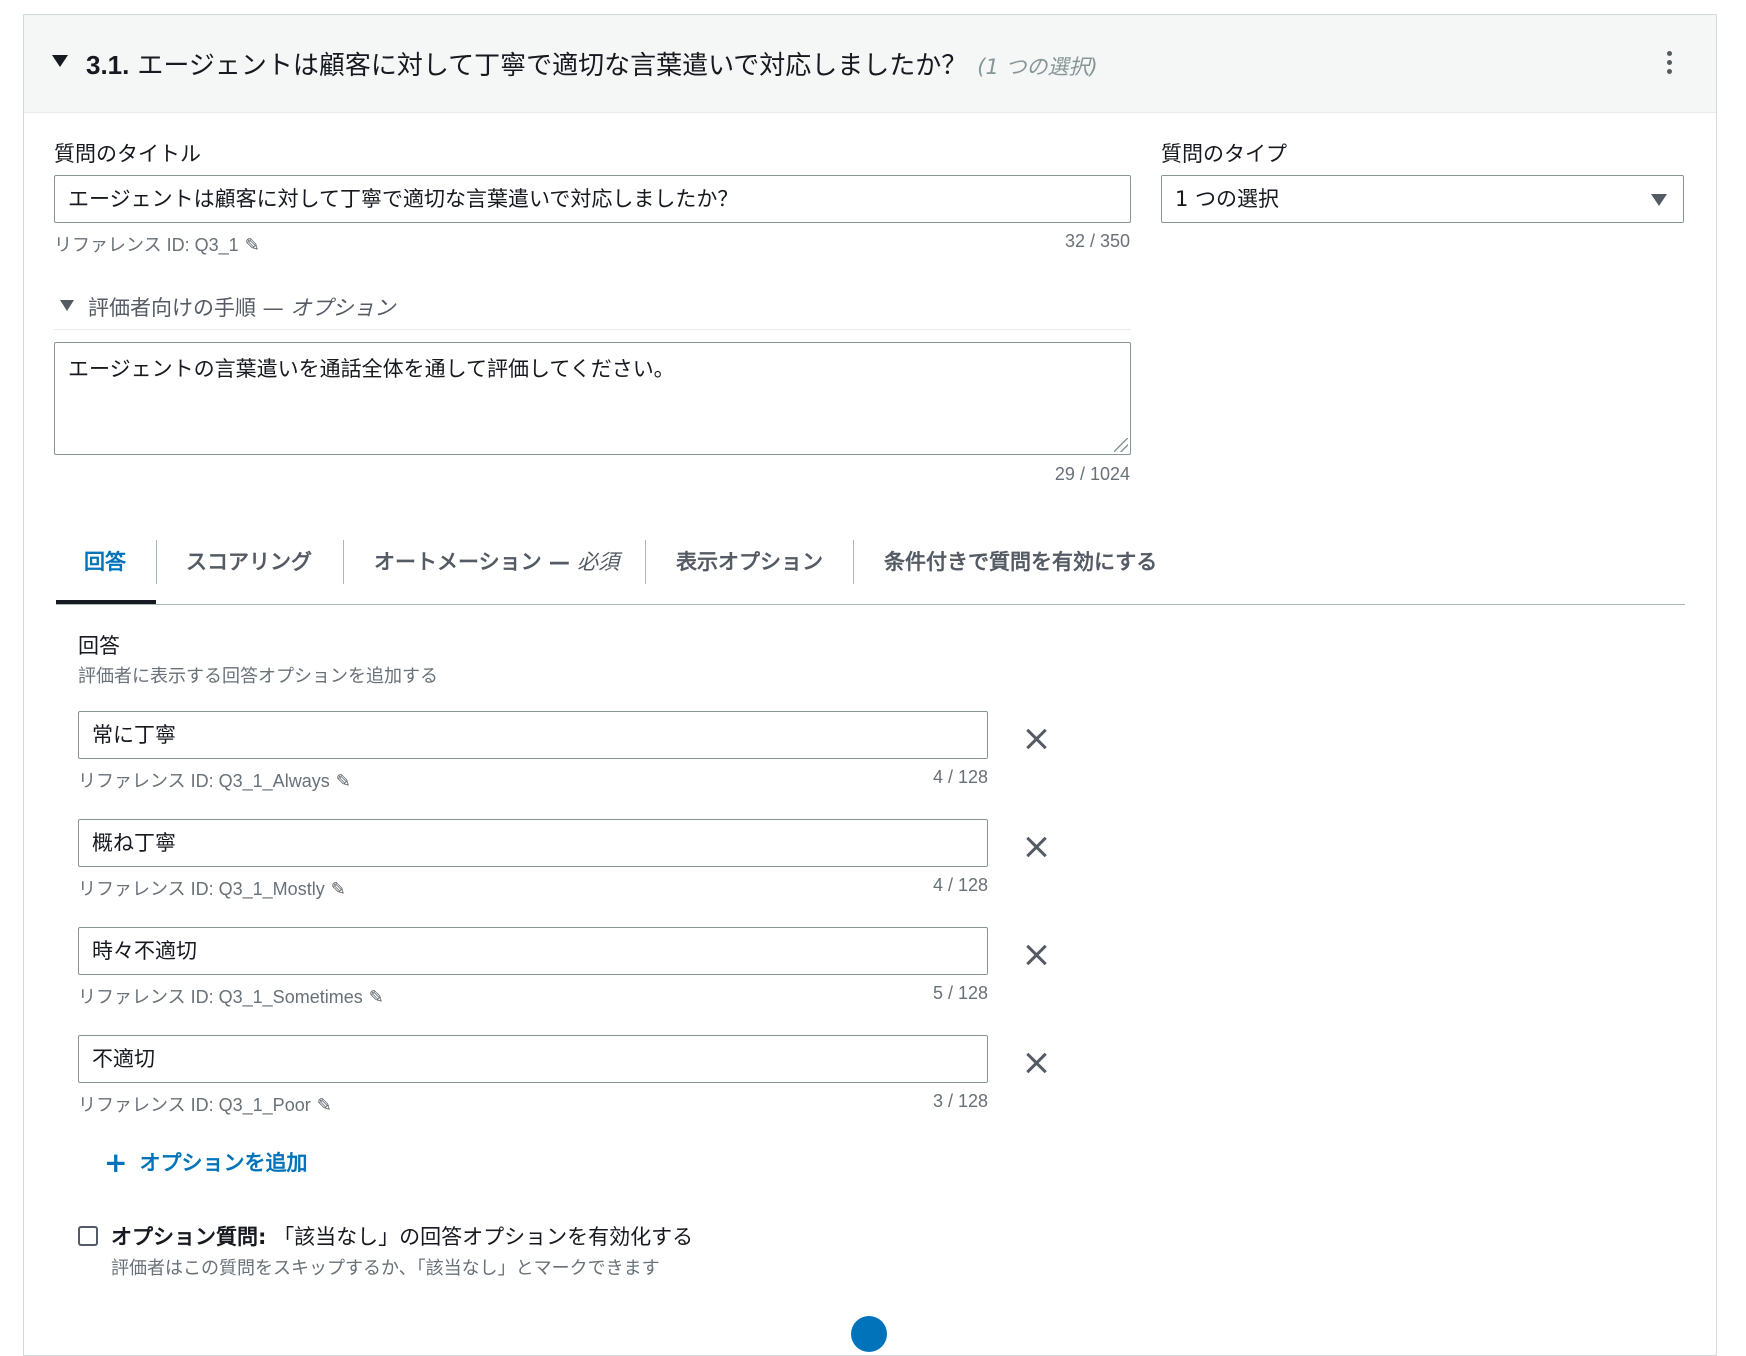  I want to click on instructions-label: 評価者向けの手順 —, so click(186, 308).